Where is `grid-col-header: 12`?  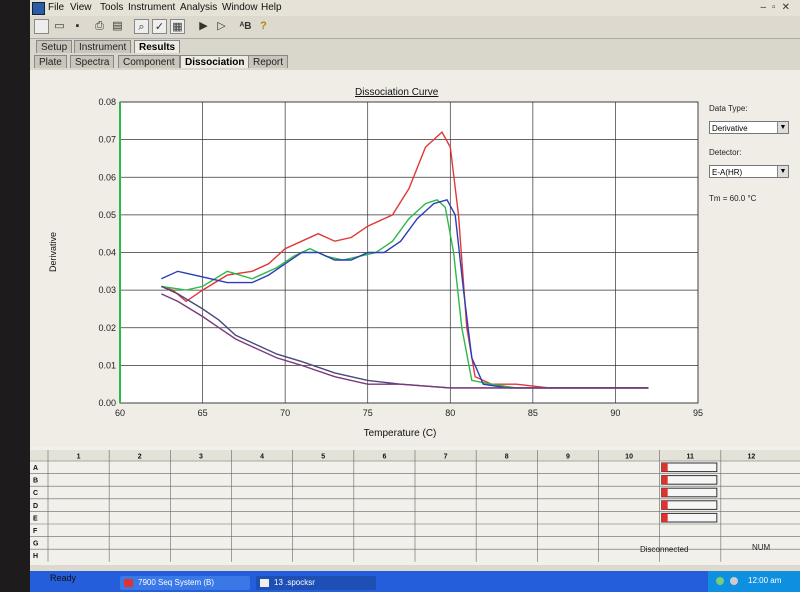 grid-col-header: 12 is located at coordinates (752, 457).